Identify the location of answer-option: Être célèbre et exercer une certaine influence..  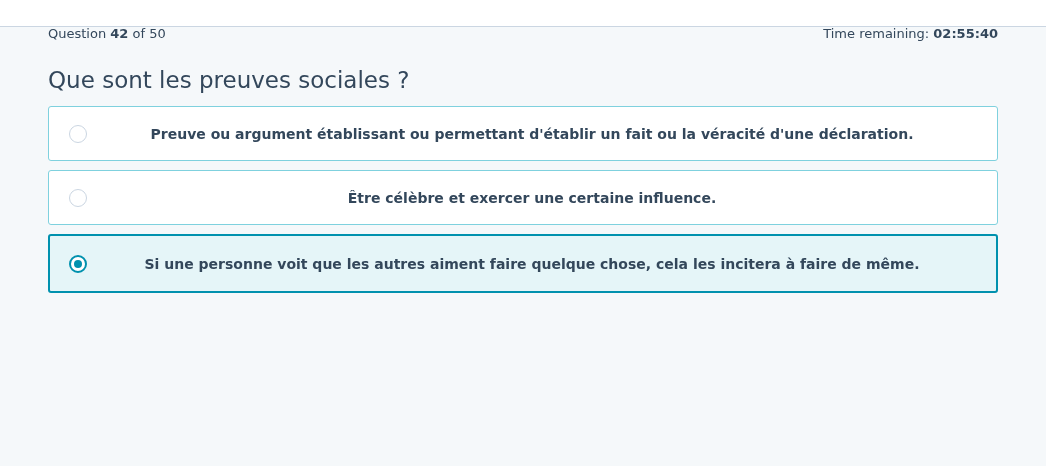
(523, 197).